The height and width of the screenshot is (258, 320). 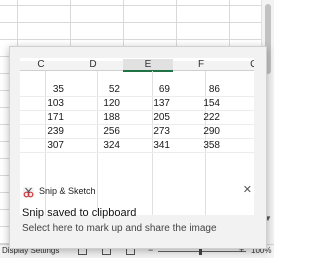 I want to click on column-header-row: C D E F G, so click(x=137, y=65).